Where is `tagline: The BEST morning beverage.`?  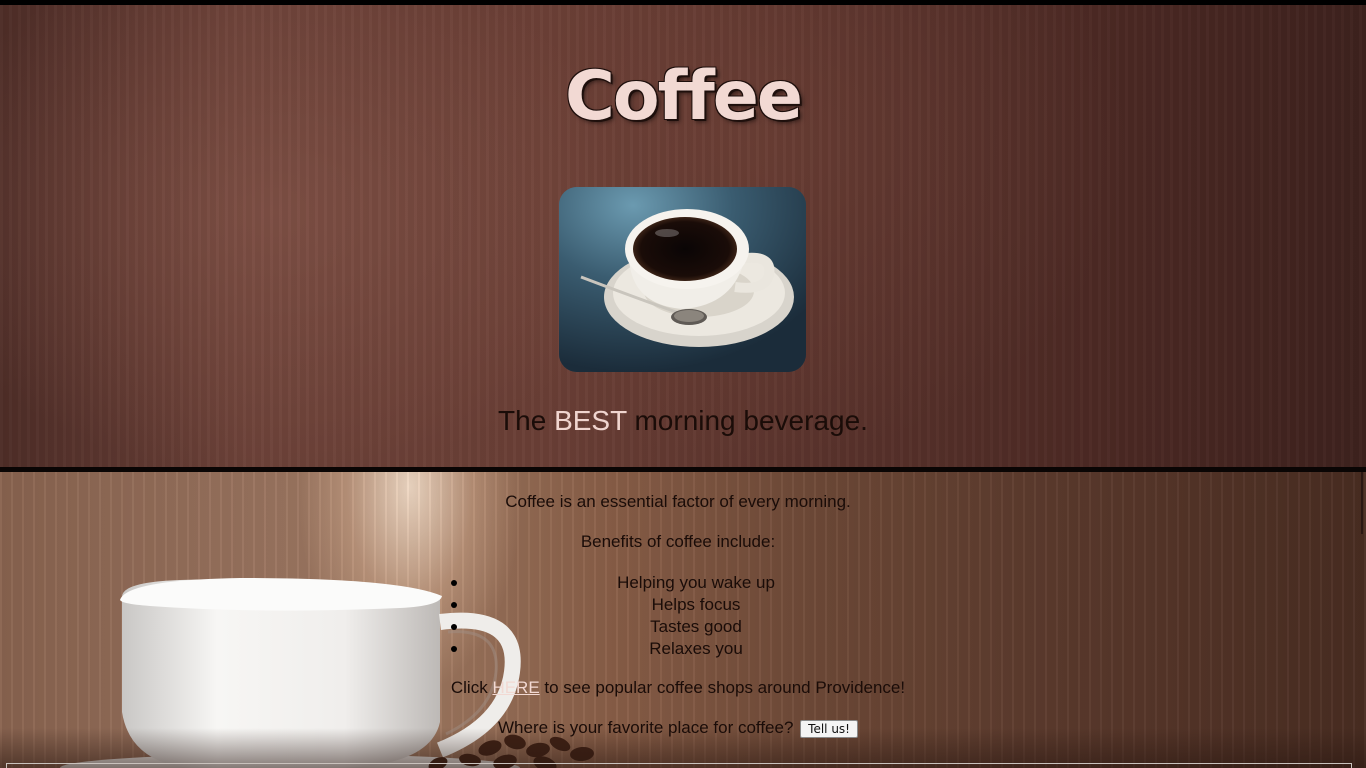
tagline: The BEST morning beverage. is located at coordinates (683, 421).